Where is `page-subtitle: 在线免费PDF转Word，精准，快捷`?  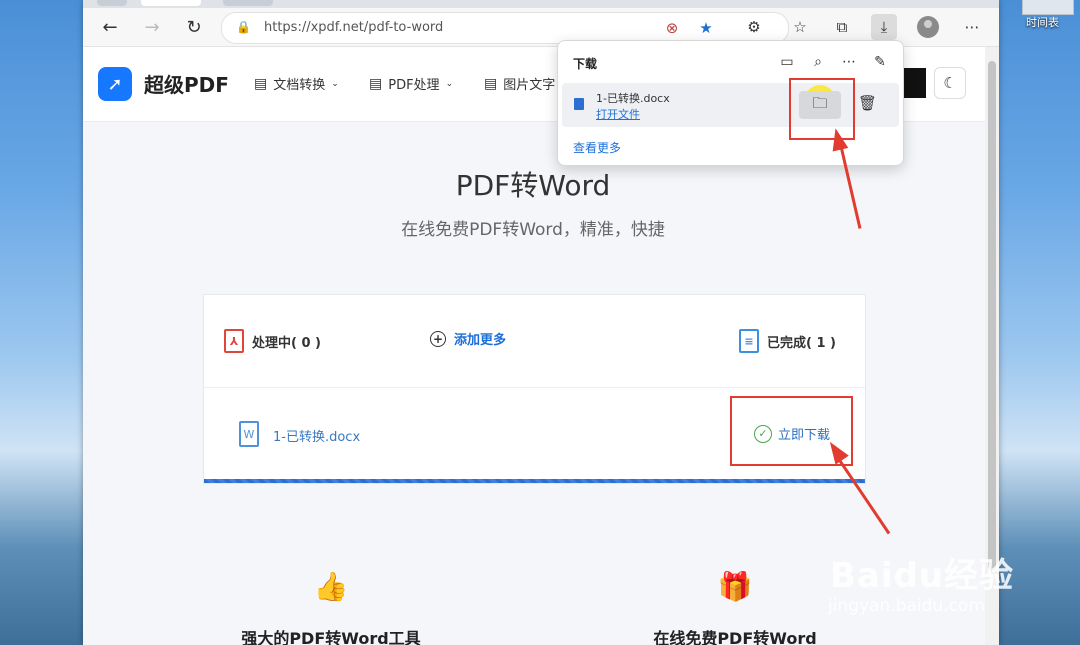
page-subtitle: 在线免费PDF转Word，精准，快捷 is located at coordinates (533, 230).